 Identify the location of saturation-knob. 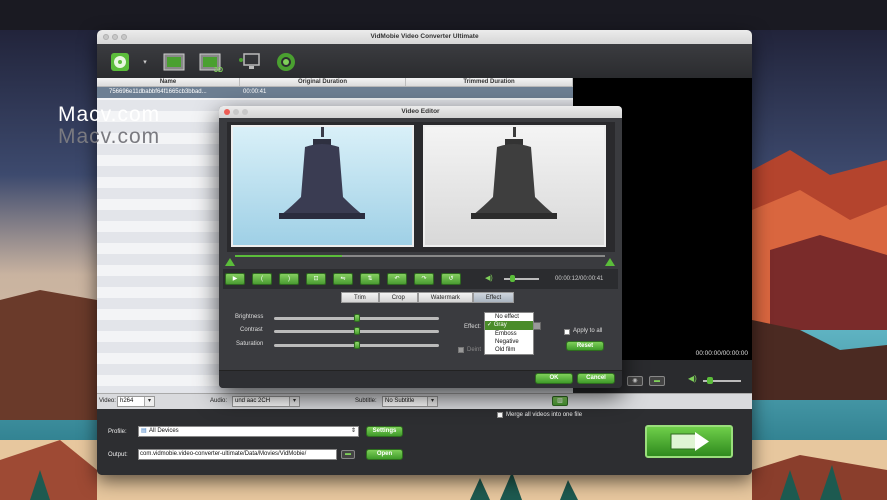
(356, 345).